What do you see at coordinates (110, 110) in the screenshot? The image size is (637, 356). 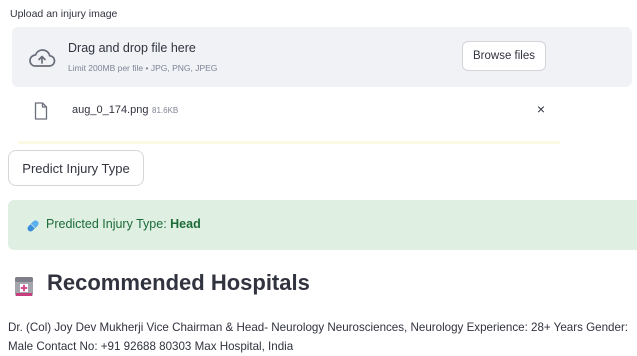 I see `file-name: aug_0_174.png` at bounding box center [110, 110].